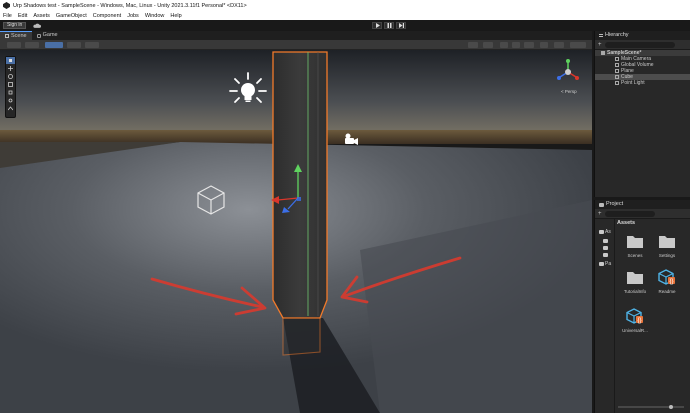 This screenshot has height=413, width=690. What do you see at coordinates (569, 91) in the screenshot?
I see `persp-label: < Persp` at bounding box center [569, 91].